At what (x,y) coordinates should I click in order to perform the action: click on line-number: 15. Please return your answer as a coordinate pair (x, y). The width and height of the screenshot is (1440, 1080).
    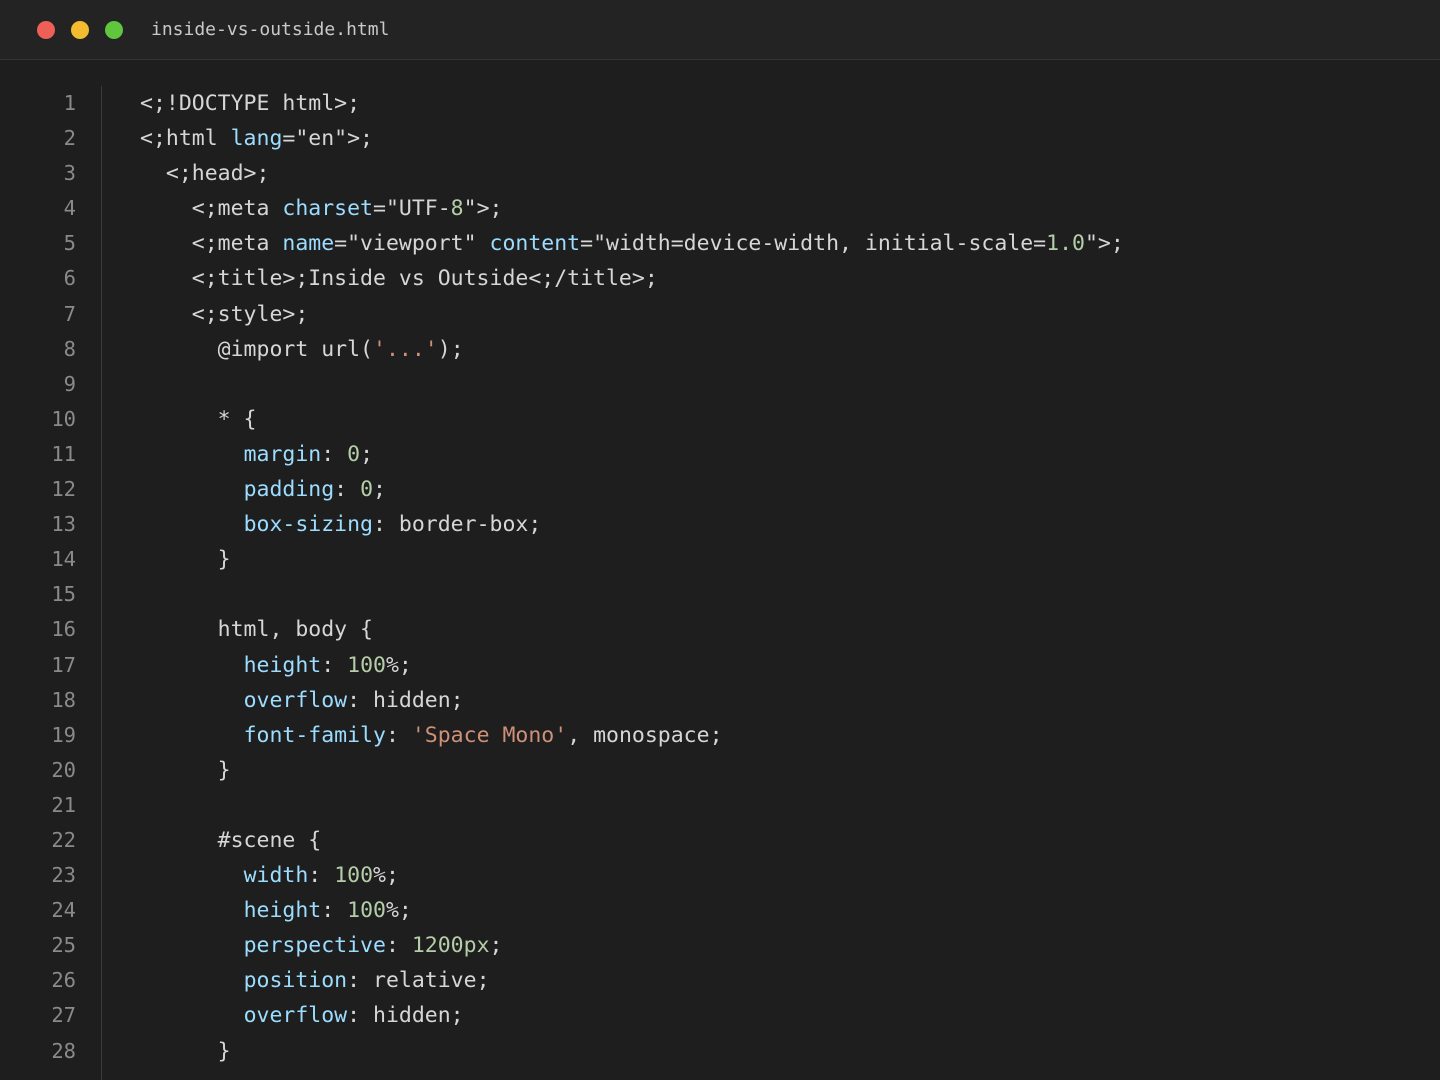
    Looking at the image, I should click on (63, 594).